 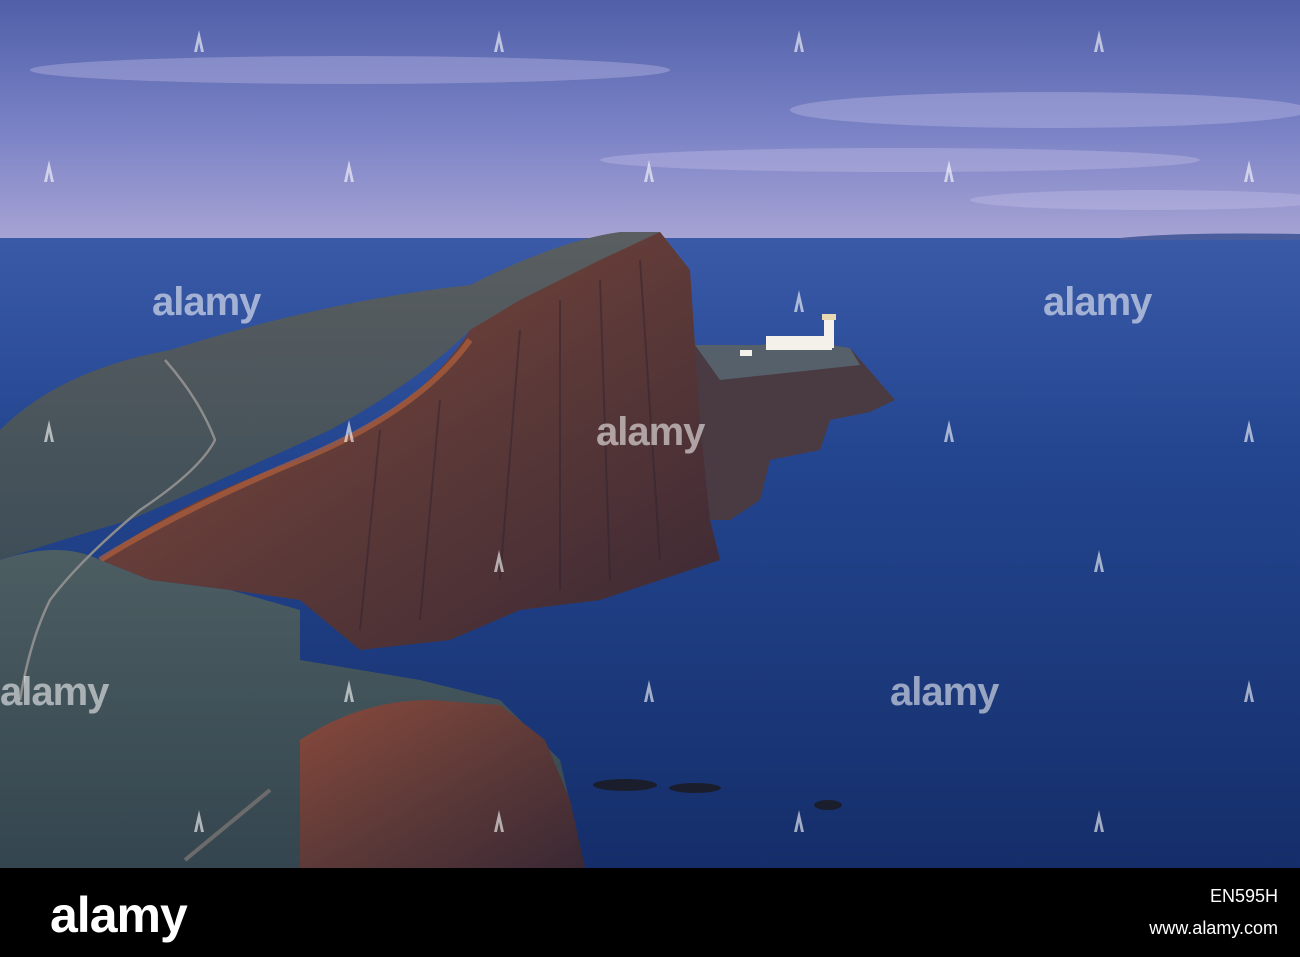 I want to click on image-id: EN595H, so click(x=1243, y=896).